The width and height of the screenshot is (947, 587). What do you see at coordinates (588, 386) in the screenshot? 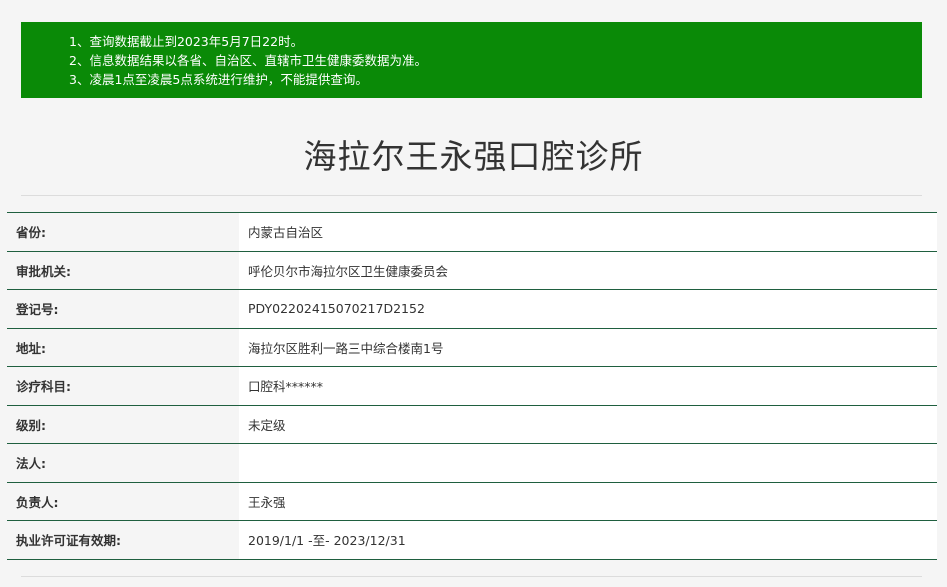
I see `row-value: 口腔科******` at bounding box center [588, 386].